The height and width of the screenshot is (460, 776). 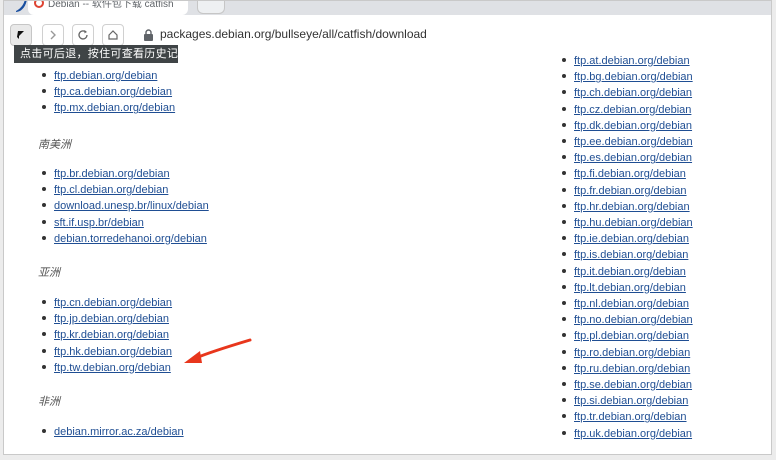 I want to click on mirror-list-item: ftp.fi.debian.org/debian, so click(x=624, y=174).